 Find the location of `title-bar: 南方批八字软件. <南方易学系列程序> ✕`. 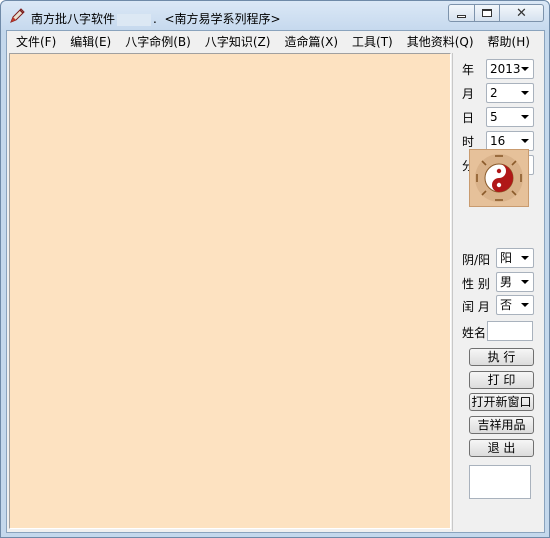

title-bar: 南方批八字软件. <南方易学系列程序> ✕ is located at coordinates (275, 15).